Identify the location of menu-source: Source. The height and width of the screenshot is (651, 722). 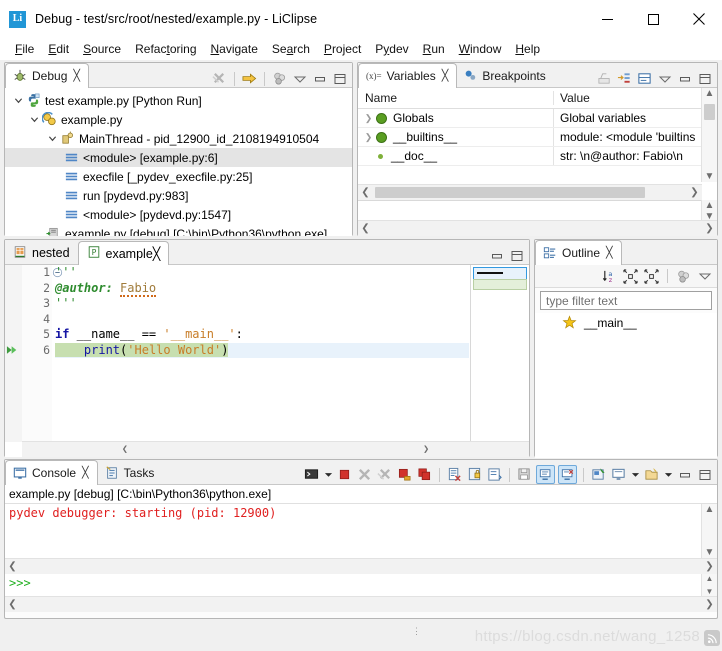
(102, 49).